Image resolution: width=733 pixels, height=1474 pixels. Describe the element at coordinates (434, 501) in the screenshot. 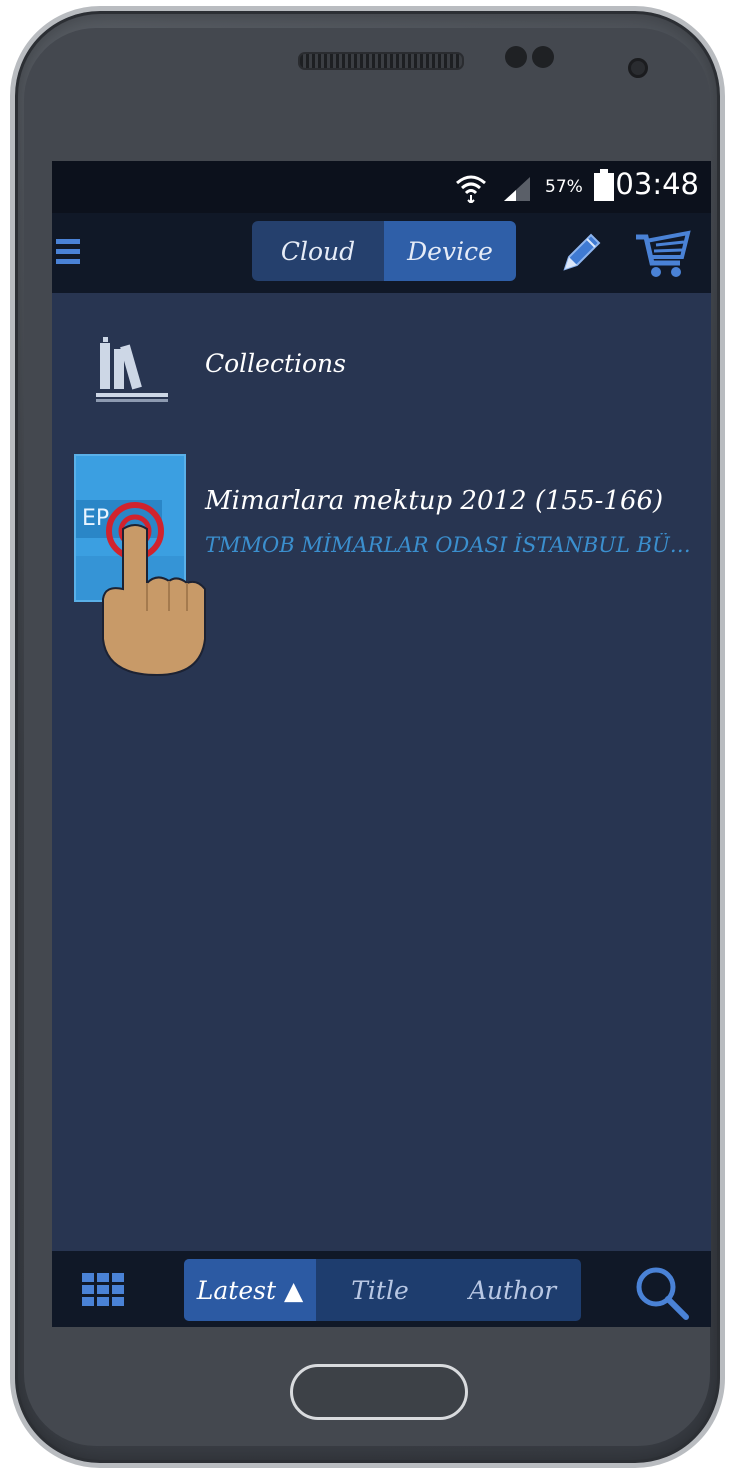

I see `book-title: Mimarlara mektup 2012 (155-166)` at that location.